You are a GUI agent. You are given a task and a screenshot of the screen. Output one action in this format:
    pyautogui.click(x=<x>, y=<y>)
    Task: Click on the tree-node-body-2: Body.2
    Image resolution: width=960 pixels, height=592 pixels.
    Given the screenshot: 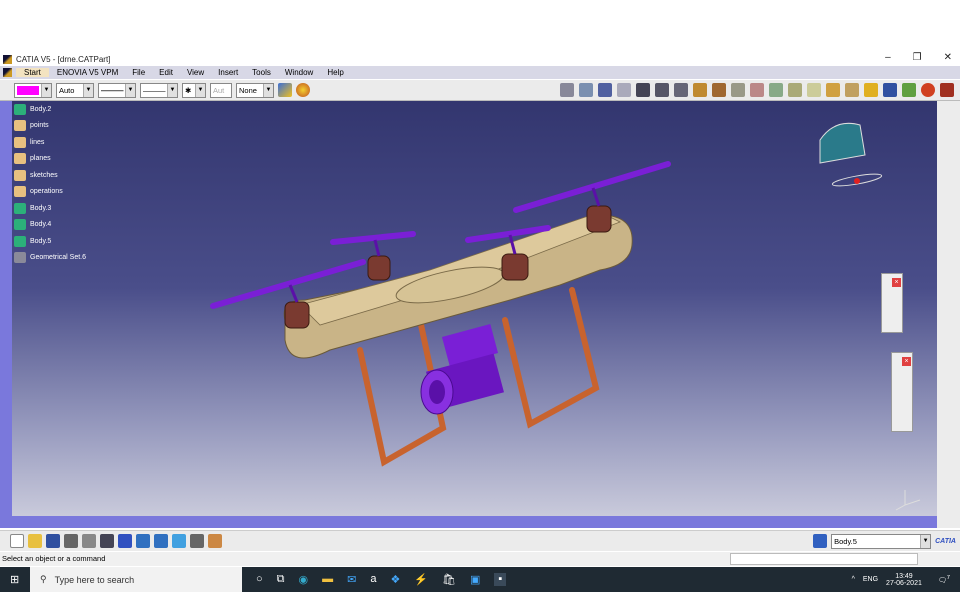 What is the action you would take?
    pyautogui.click(x=50, y=109)
    